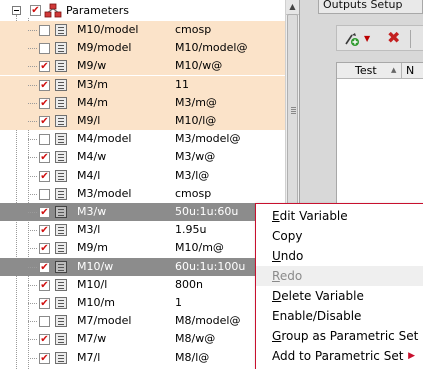 Image resolution: width=423 pixels, height=369 pixels. I want to click on tree-row: ✔ M4/w M3/w@, so click(142, 157).